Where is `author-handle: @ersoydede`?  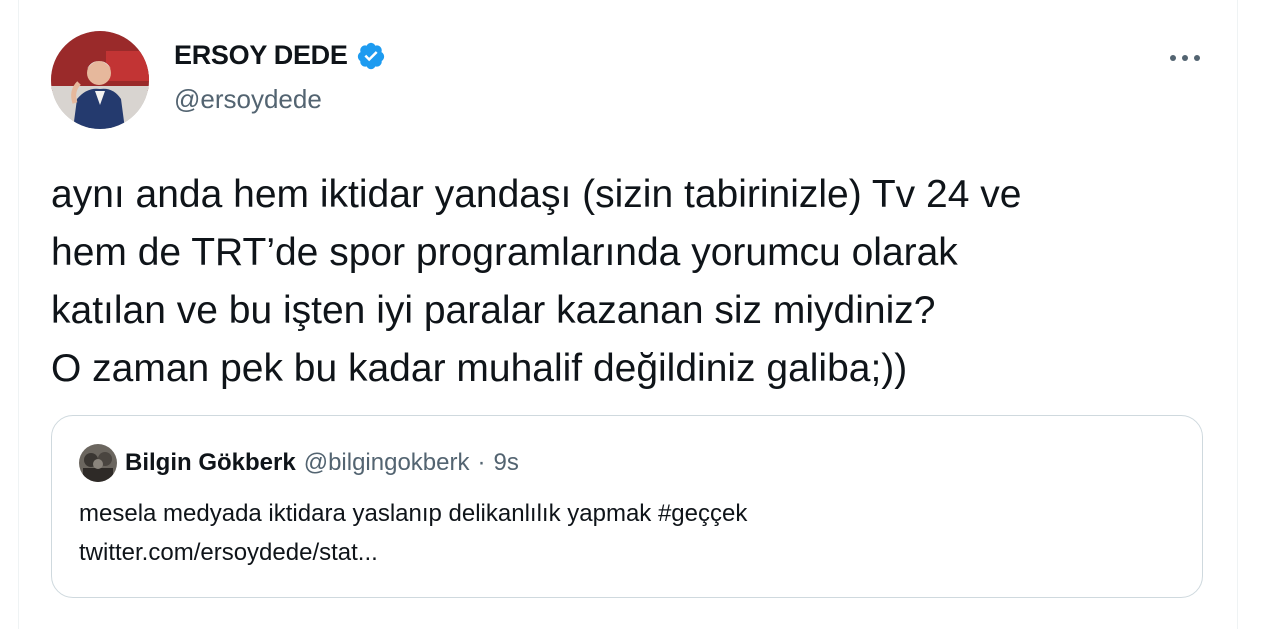 author-handle: @ersoydede is located at coordinates (248, 99).